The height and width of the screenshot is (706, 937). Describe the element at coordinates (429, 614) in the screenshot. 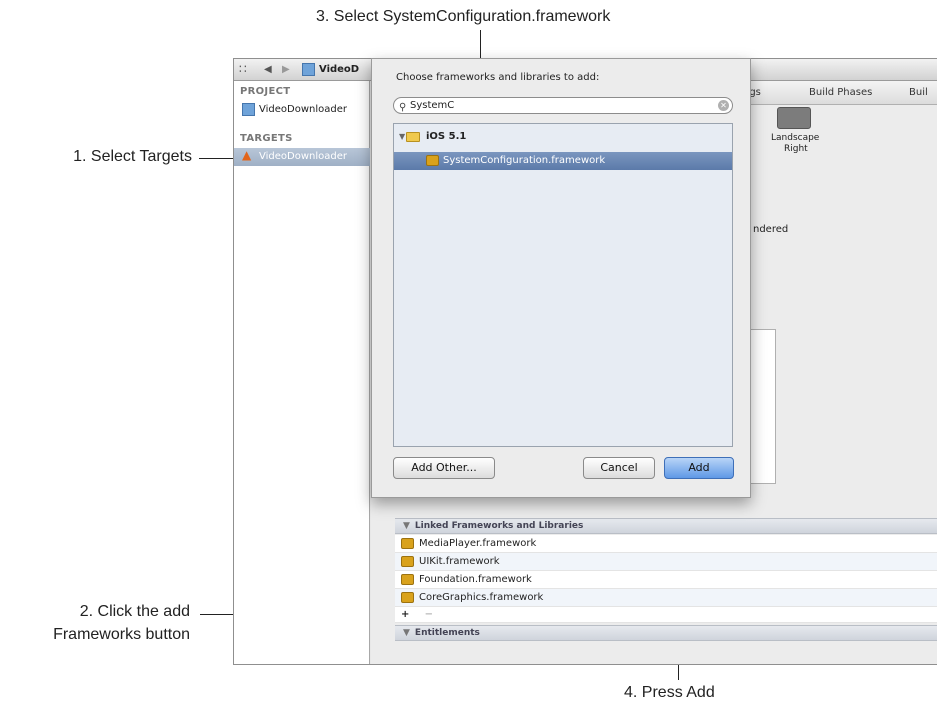

I see `remove-framework-button: −` at that location.